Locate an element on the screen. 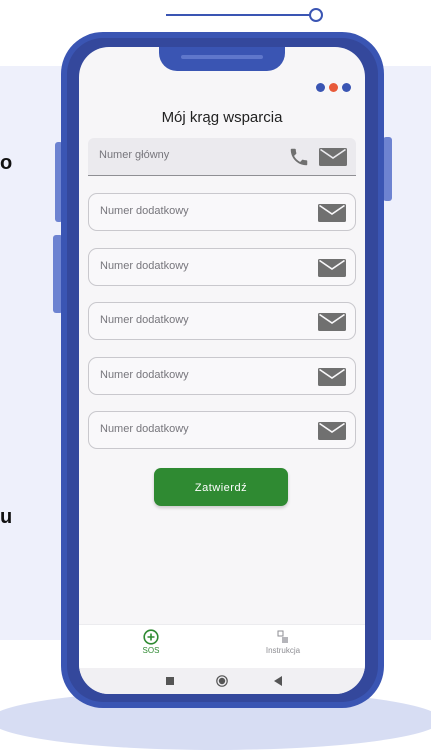  nav-label-sos: SOS is located at coordinates (151, 650).